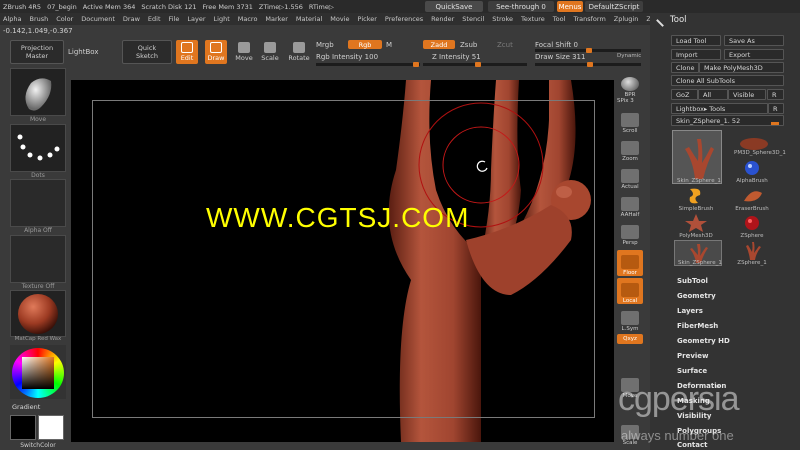 This screenshot has width=800, height=450. Describe the element at coordinates (752, 196) in the screenshot. I see `tool-thumb-eraserbrush` at that location.